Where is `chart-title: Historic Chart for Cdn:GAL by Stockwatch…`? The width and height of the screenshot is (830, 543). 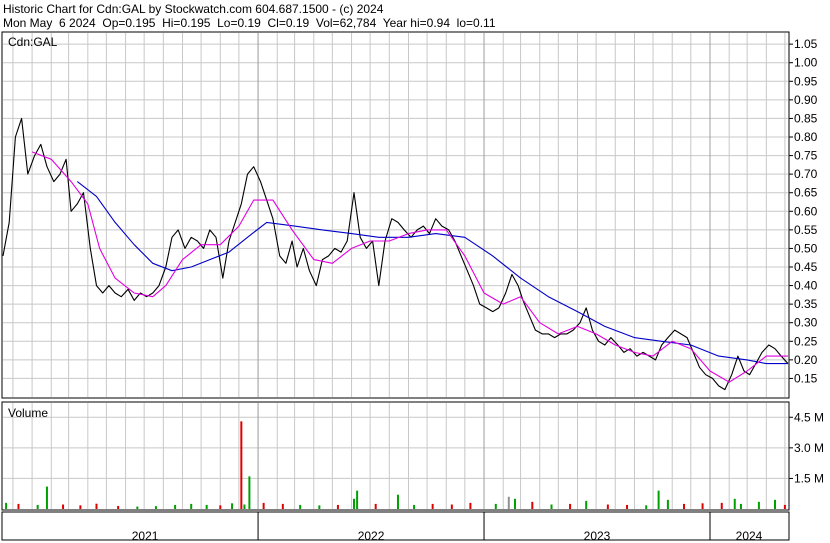
chart-title: Historic Chart for Cdn:GAL by Stockwatch… is located at coordinates (193, 9).